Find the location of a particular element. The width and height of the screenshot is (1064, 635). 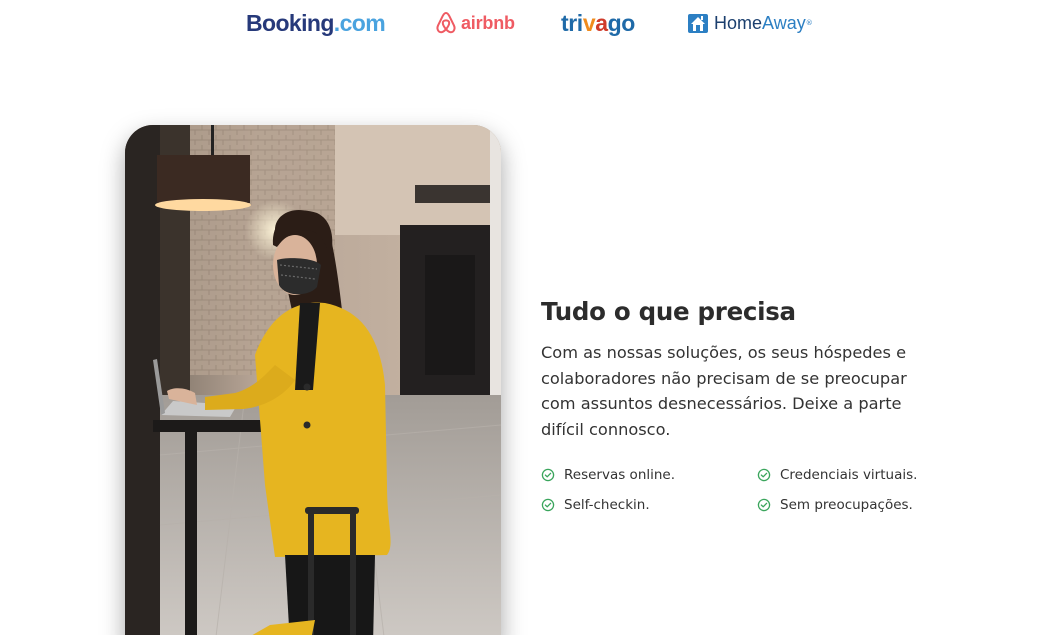

feature-item-credenciais: Credenciais virtuais. is located at coordinates (837, 475).